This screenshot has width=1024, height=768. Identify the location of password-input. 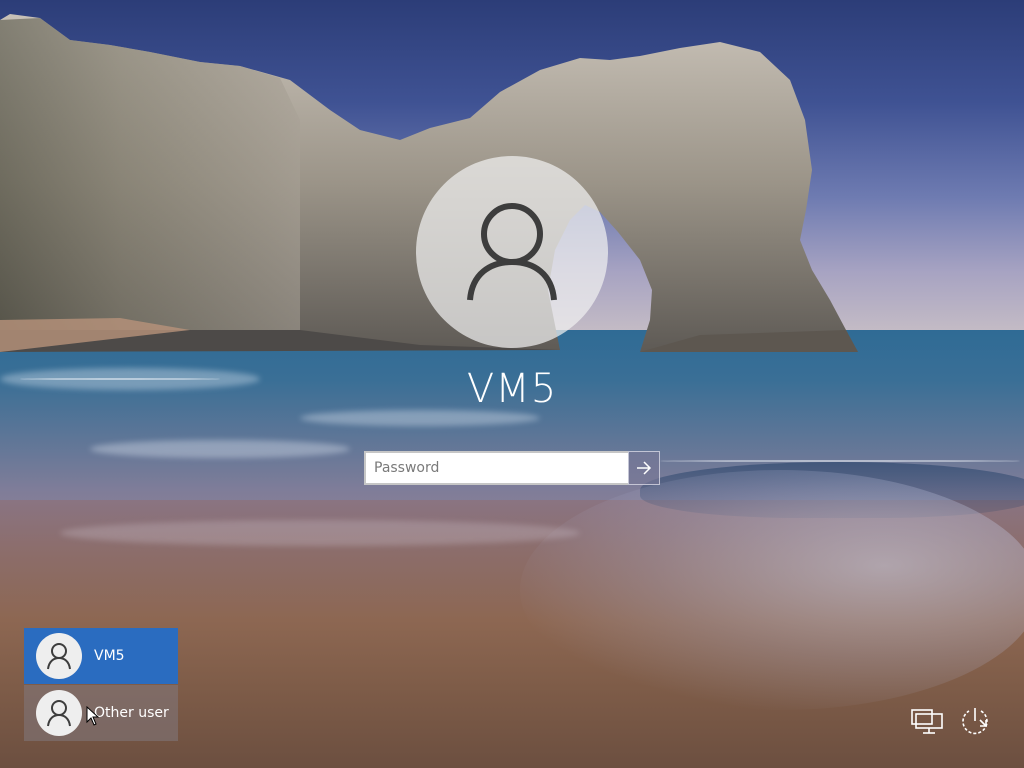
(496, 468).